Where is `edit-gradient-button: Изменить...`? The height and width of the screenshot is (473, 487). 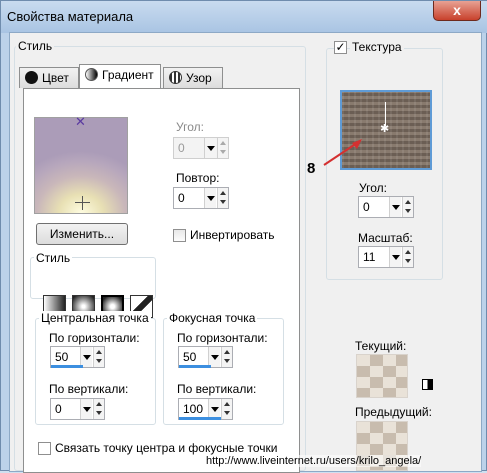
edit-gradient-button: Изменить... is located at coordinates (82, 234).